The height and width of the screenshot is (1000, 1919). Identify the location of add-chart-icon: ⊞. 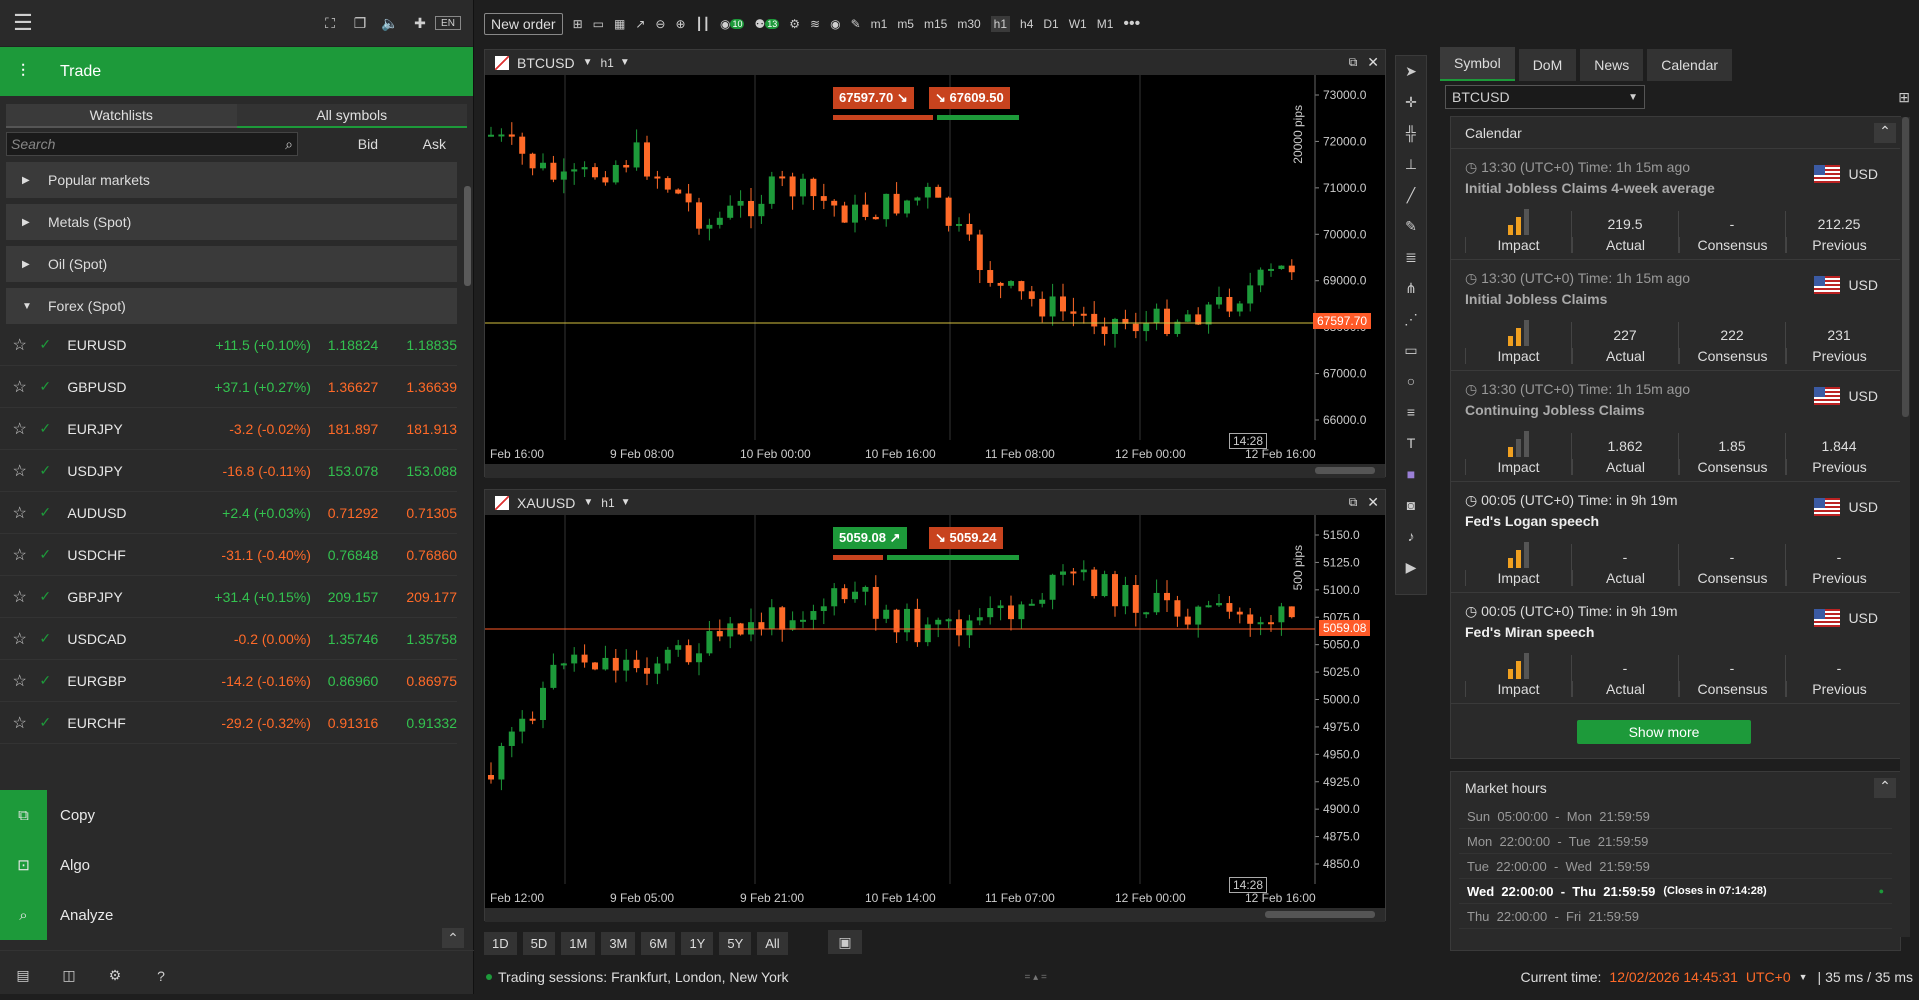
(1904, 97).